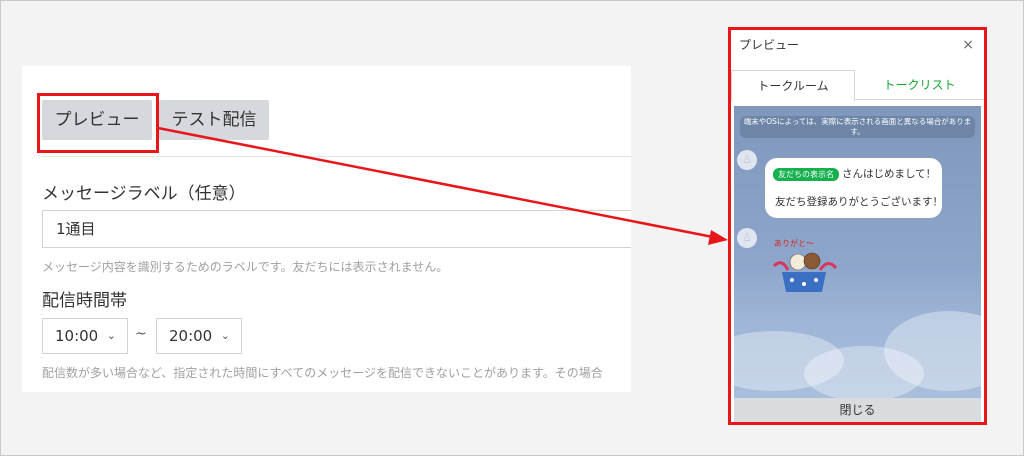 The image size is (1024, 456). Describe the element at coordinates (144, 194) in the screenshot. I see `message-label-heading: メッセージラベル（任意）` at that location.